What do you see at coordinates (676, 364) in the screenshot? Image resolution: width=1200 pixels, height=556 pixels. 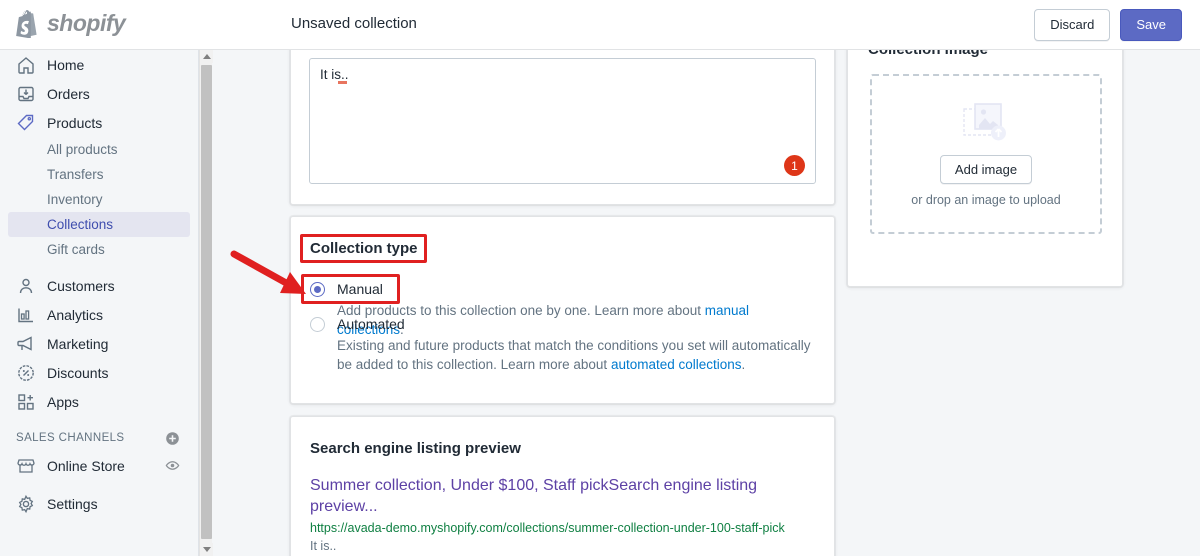 I see `automated-collections-link: automated collections` at bounding box center [676, 364].